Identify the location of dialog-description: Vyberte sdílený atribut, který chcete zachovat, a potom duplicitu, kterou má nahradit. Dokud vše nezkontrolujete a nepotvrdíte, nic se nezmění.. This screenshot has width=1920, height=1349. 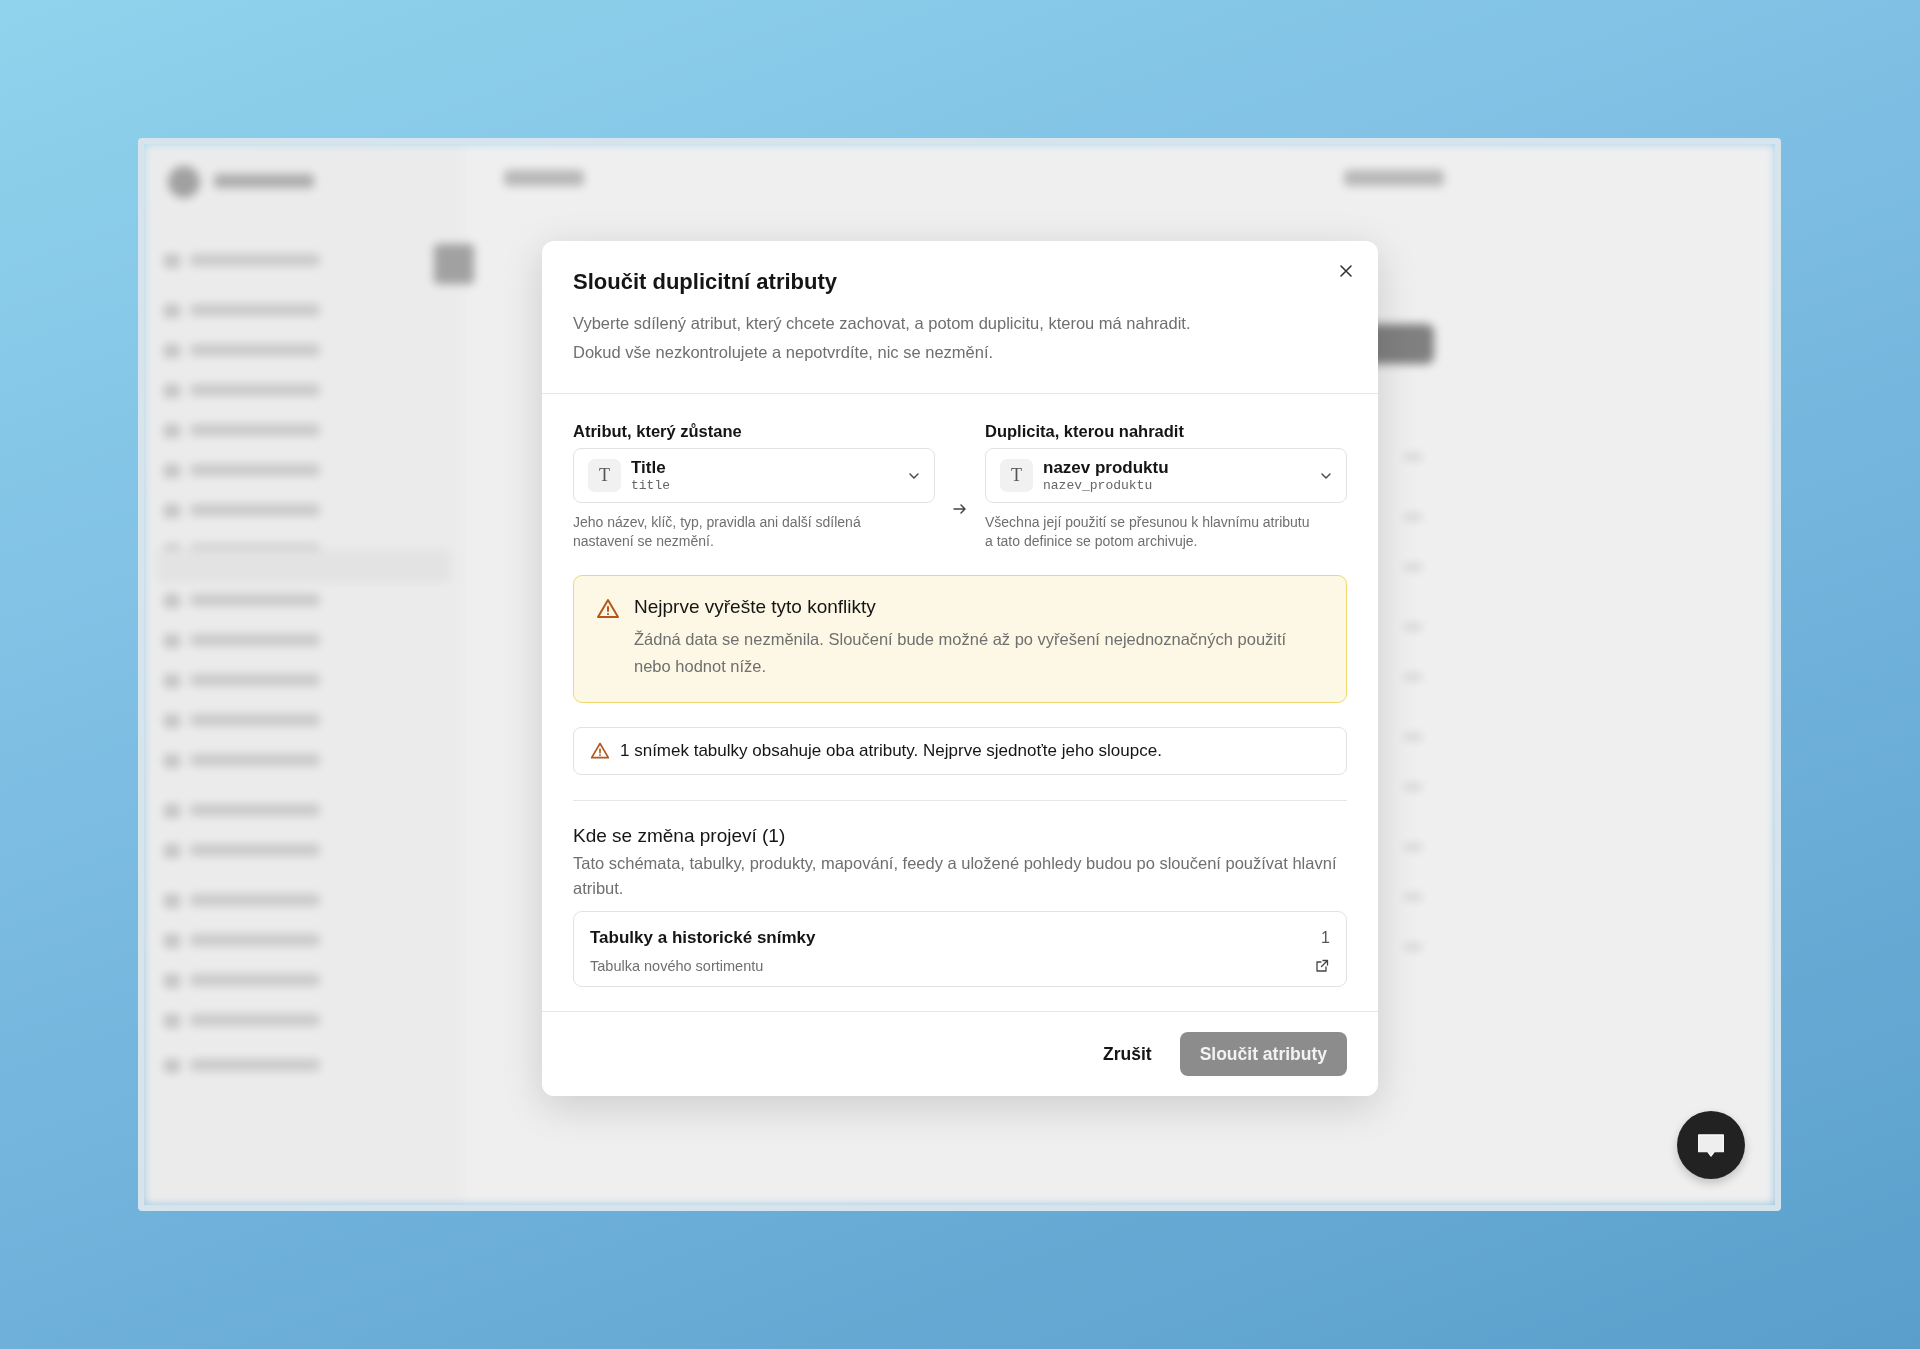
(882, 338).